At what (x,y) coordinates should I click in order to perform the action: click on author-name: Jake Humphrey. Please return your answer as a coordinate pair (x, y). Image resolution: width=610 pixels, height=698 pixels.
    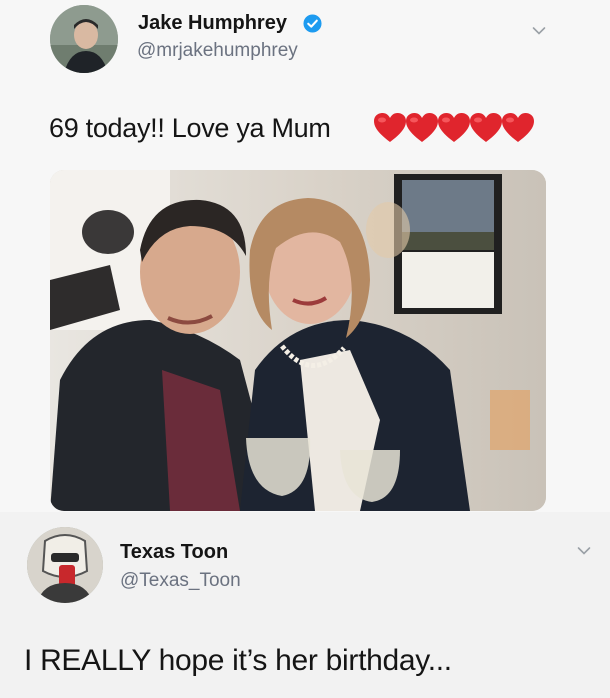
    Looking at the image, I should click on (212, 23).